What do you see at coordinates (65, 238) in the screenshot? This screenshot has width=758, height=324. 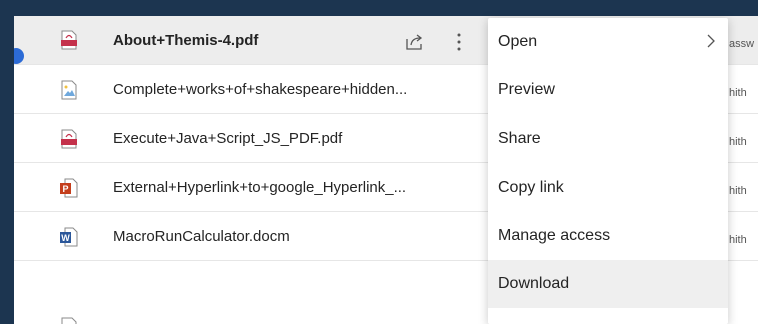 I see `svg-text: W` at bounding box center [65, 238].